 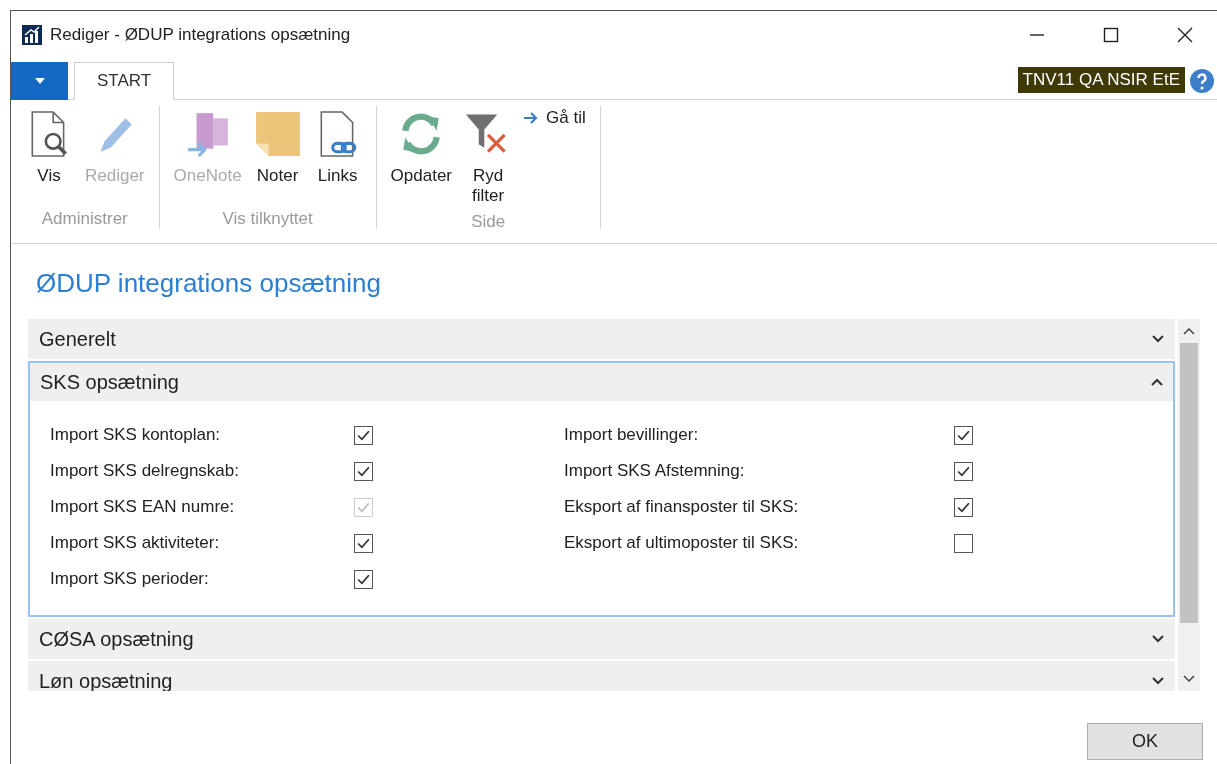 What do you see at coordinates (601, 676) in the screenshot?
I see `fasttab-header: Løn opsætning` at bounding box center [601, 676].